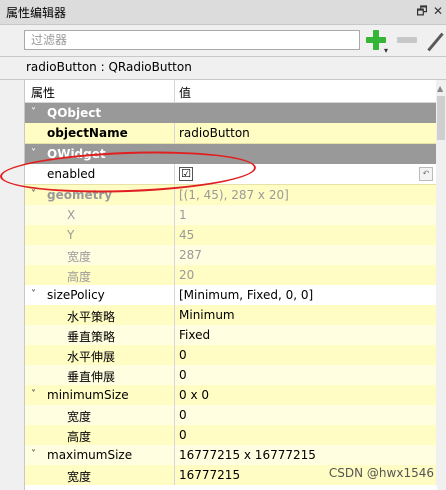  I want to click on filter-field, so click(197, 40).